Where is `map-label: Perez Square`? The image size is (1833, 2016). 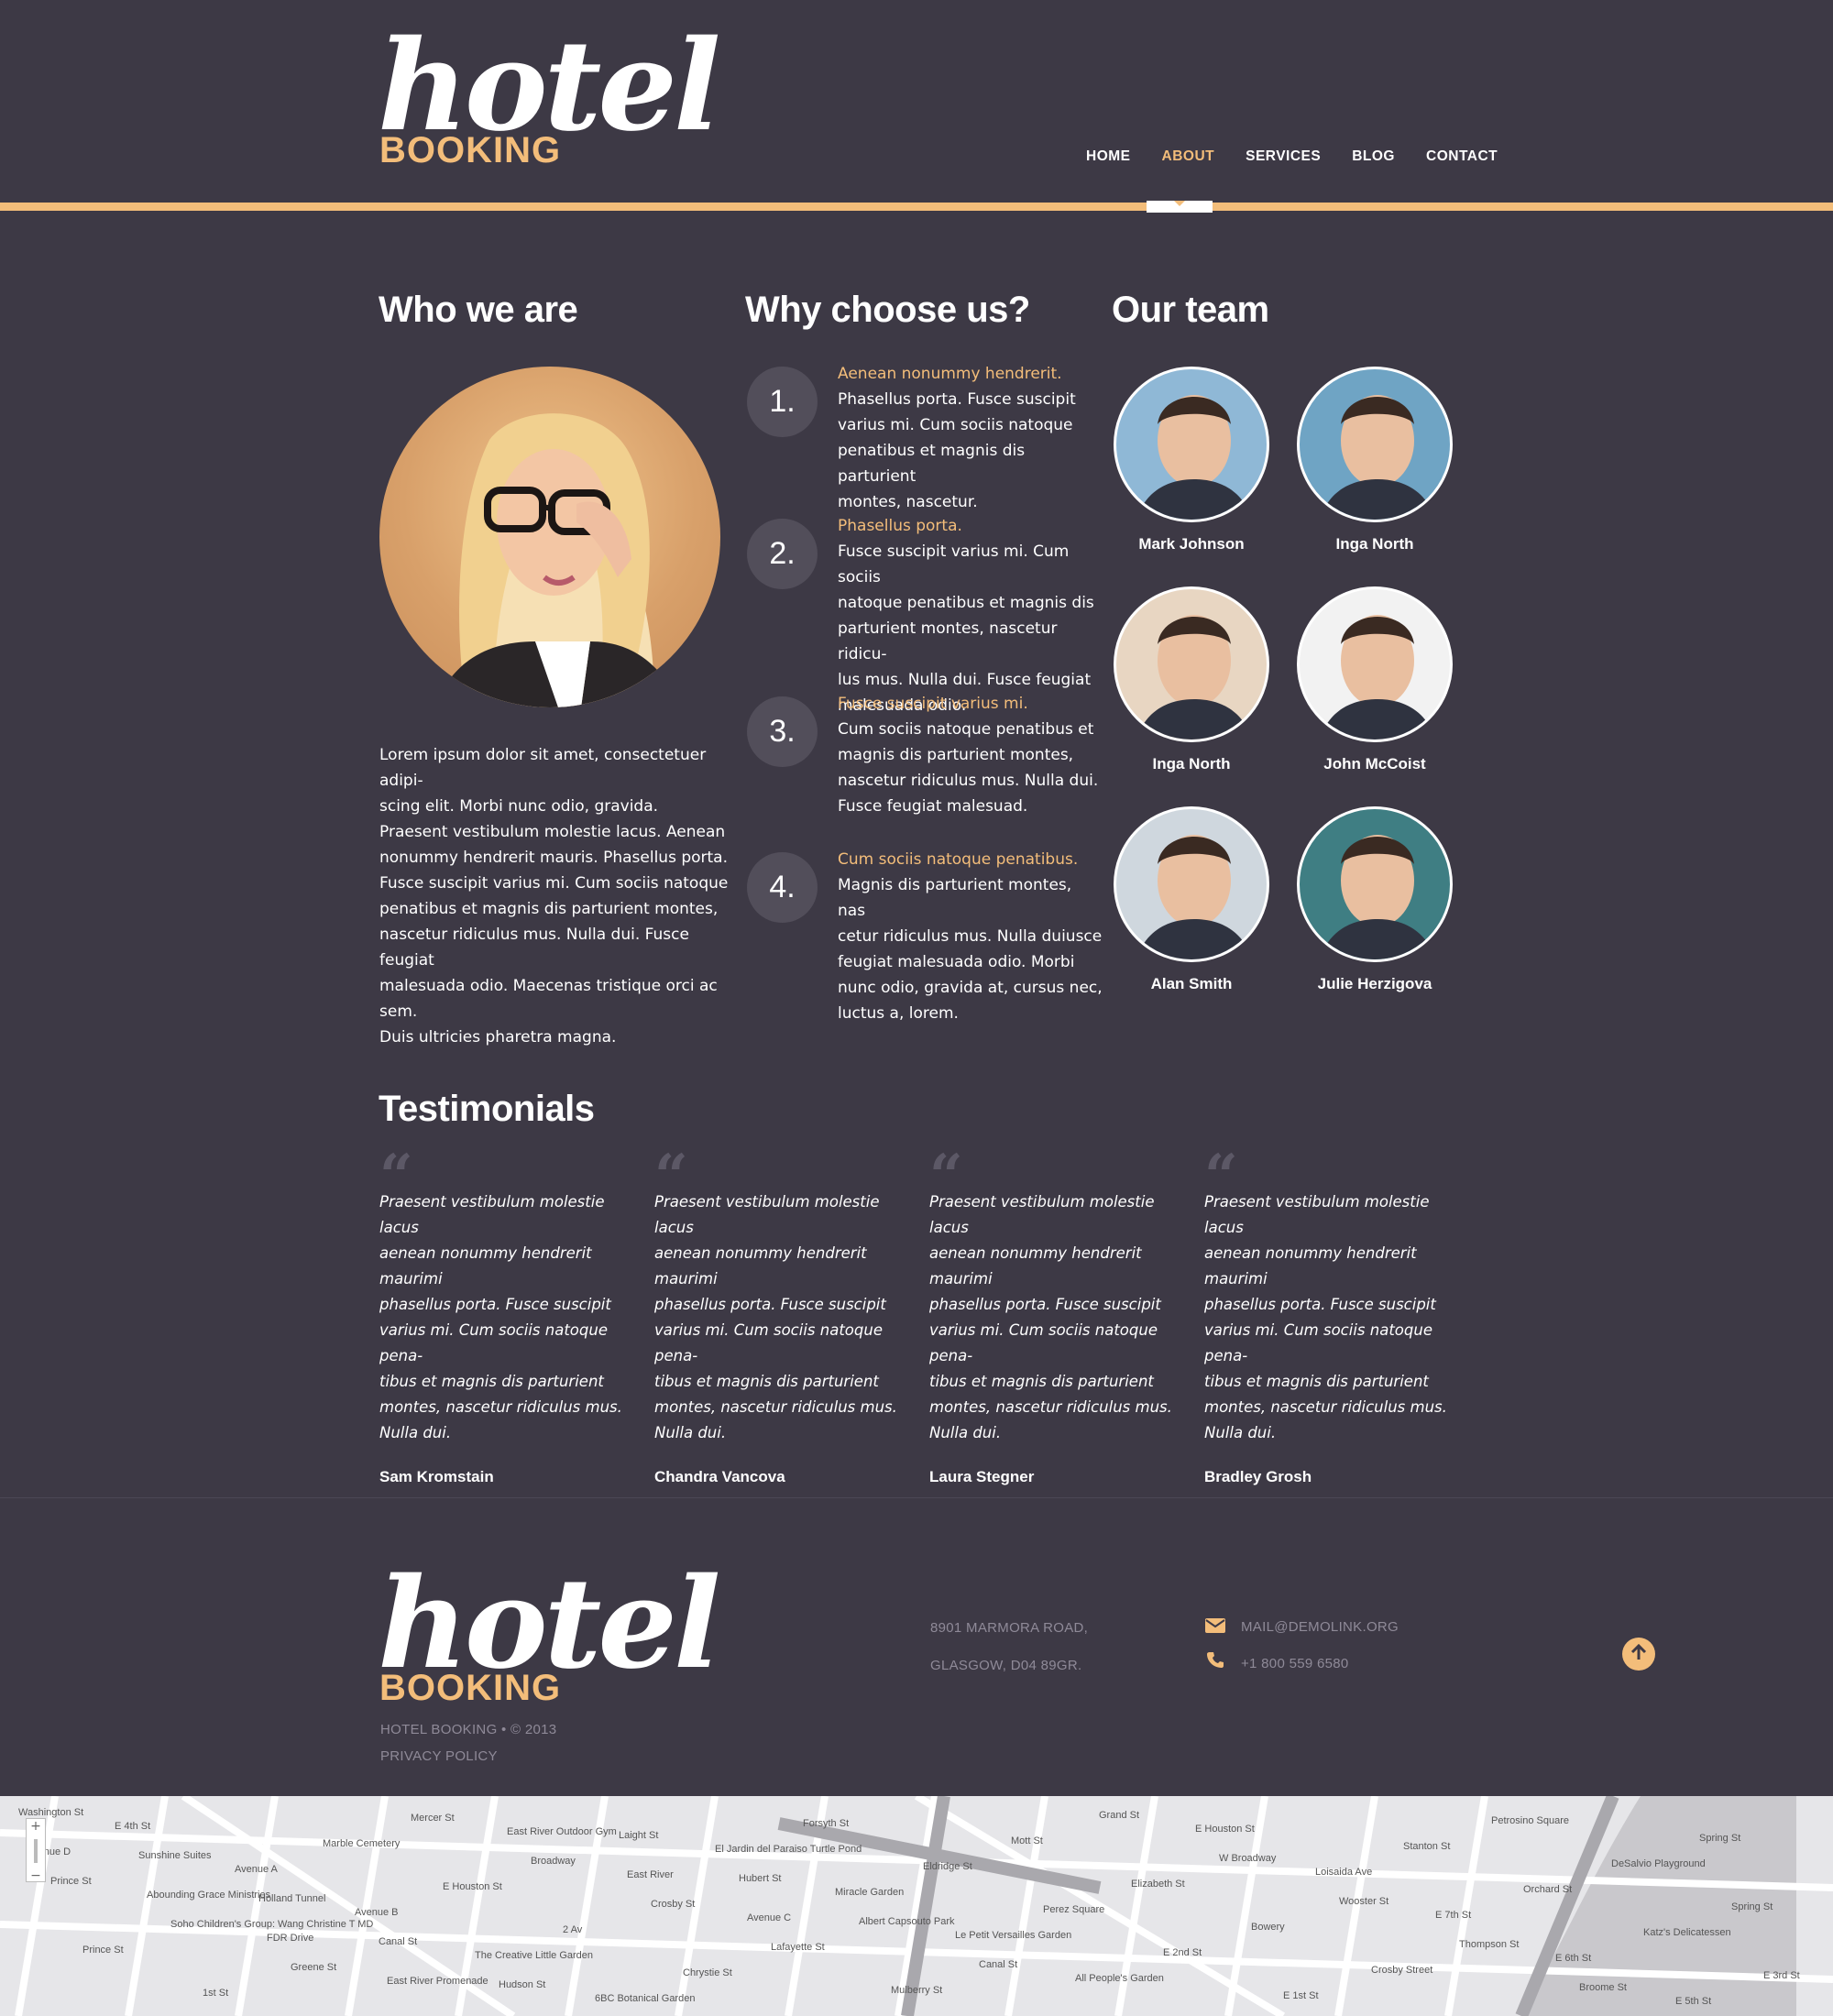
map-label: Perez Square is located at coordinates (1074, 1909).